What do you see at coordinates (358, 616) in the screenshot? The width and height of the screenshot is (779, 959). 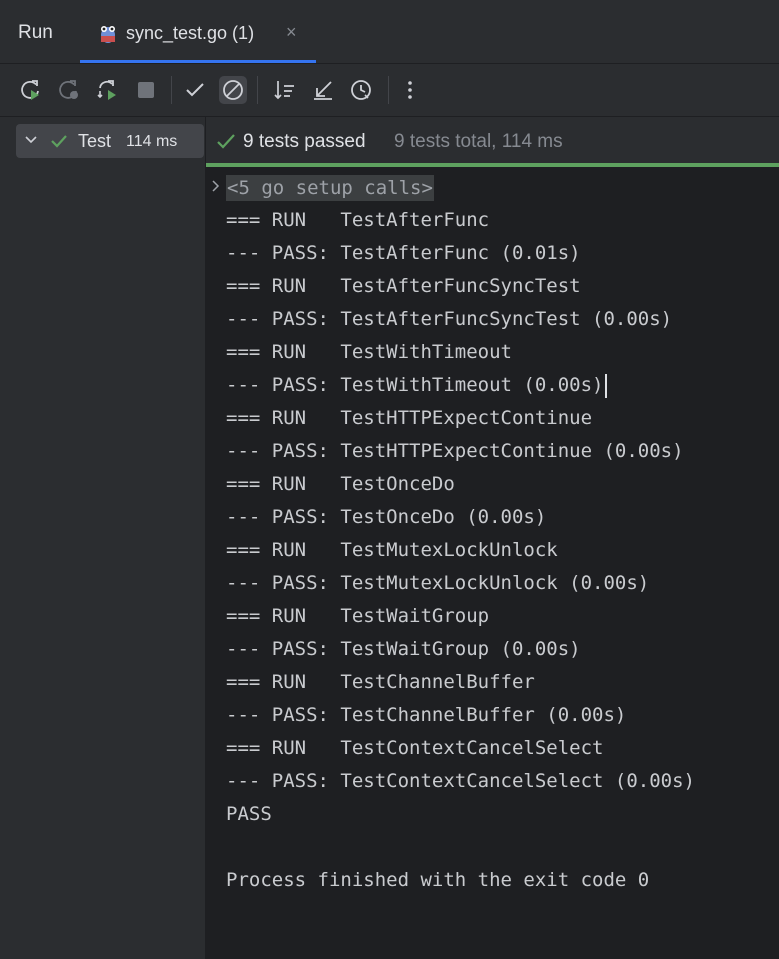 I see `console-line: === RUN TestWaitGroup` at bounding box center [358, 616].